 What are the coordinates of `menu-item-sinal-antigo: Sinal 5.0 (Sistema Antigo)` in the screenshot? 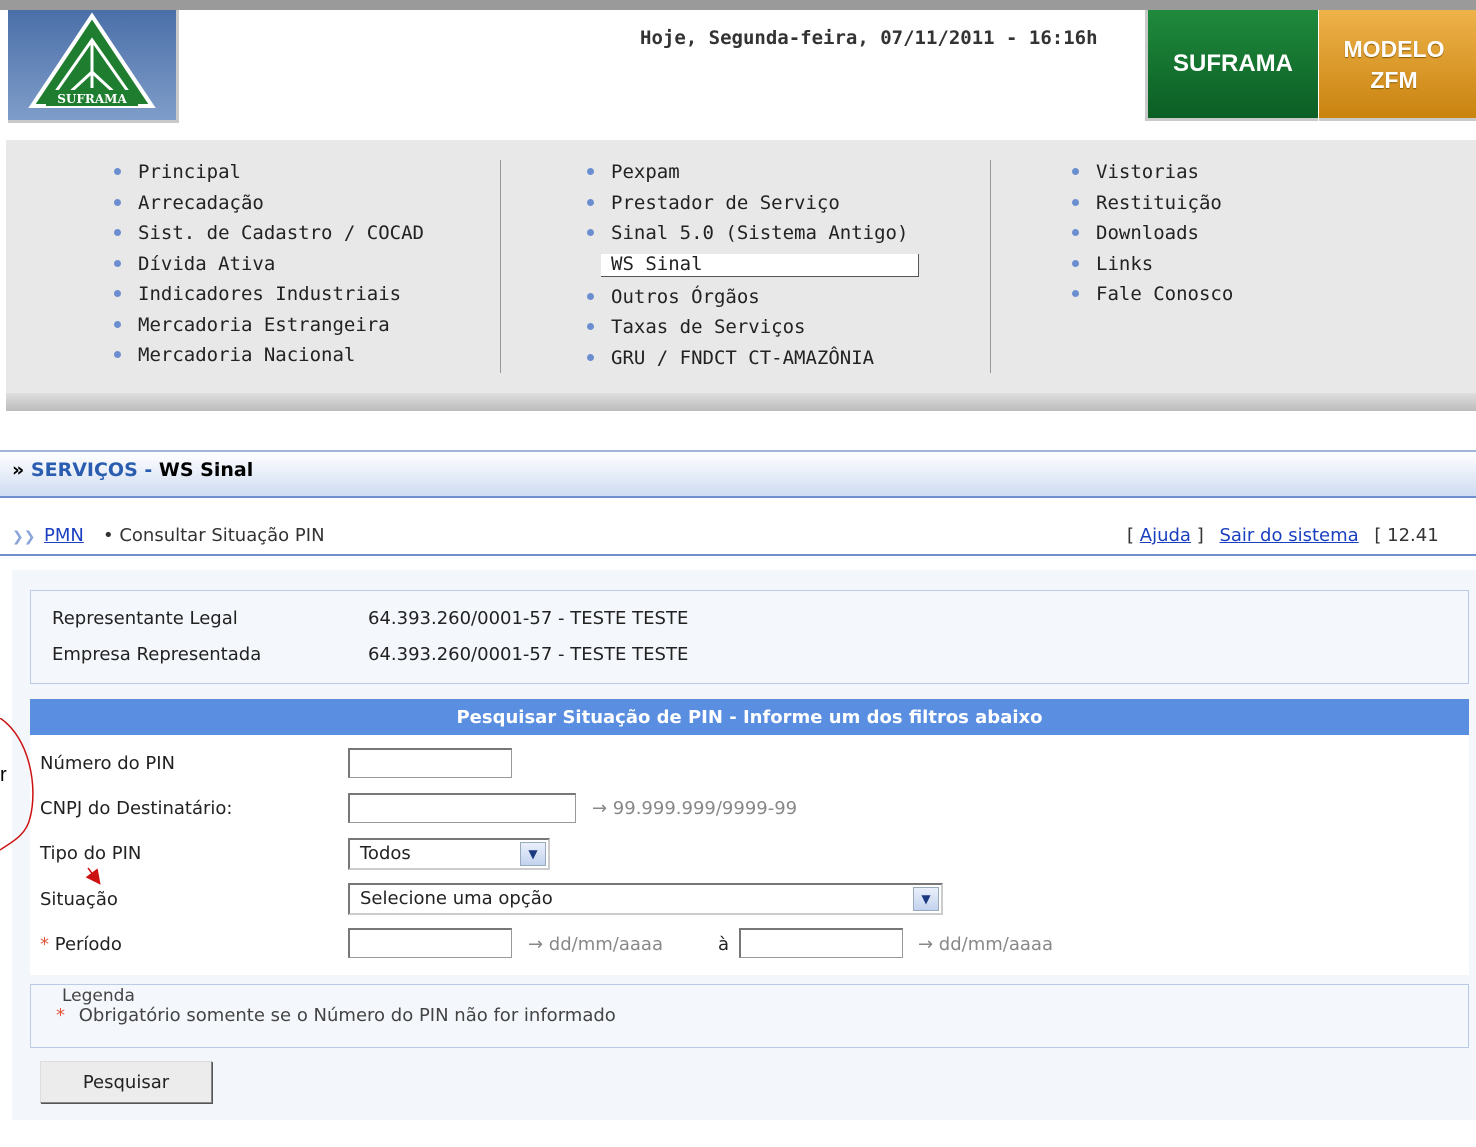 It's located at (750, 236).